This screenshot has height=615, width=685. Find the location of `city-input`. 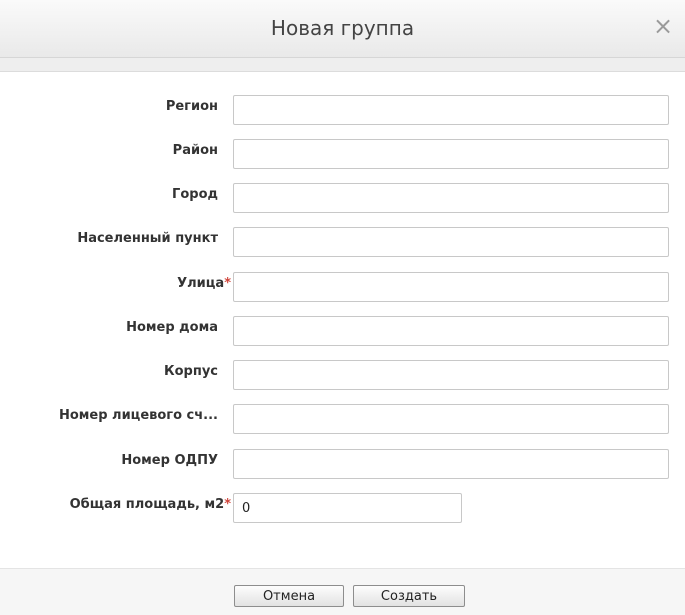

city-input is located at coordinates (451, 198).